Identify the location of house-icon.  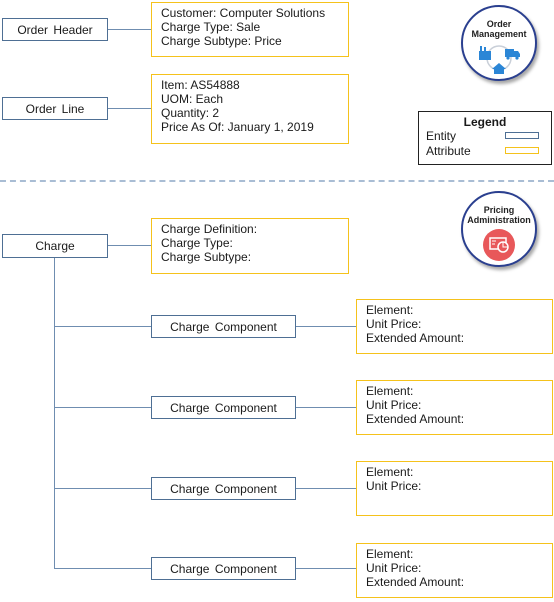
(499, 68).